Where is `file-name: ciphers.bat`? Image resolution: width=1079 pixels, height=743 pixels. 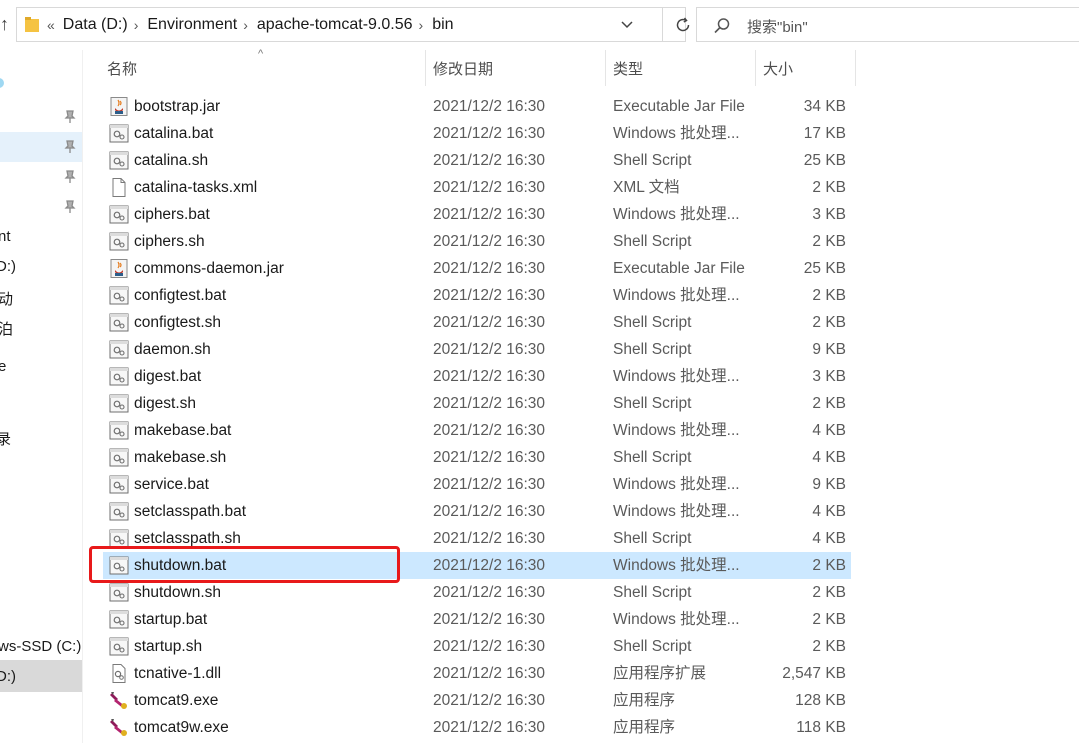 file-name: ciphers.bat is located at coordinates (172, 214).